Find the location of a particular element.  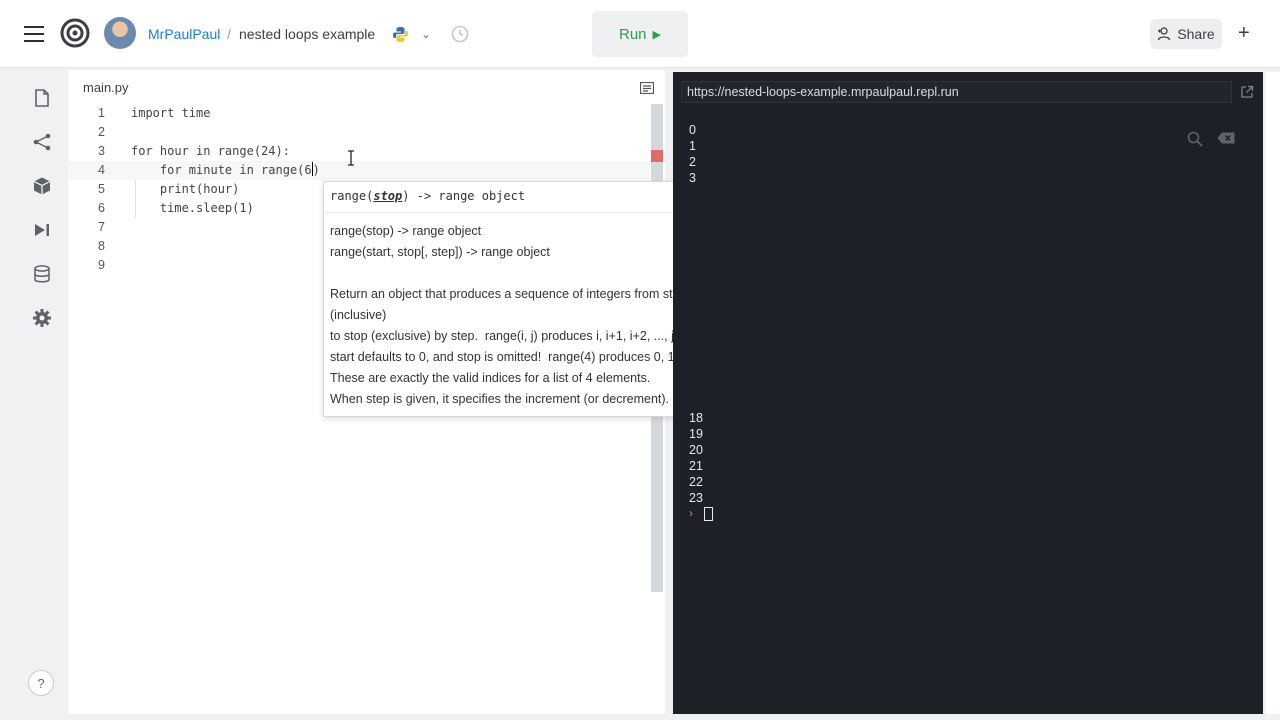

output-line: 21 is located at coordinates (696, 466).